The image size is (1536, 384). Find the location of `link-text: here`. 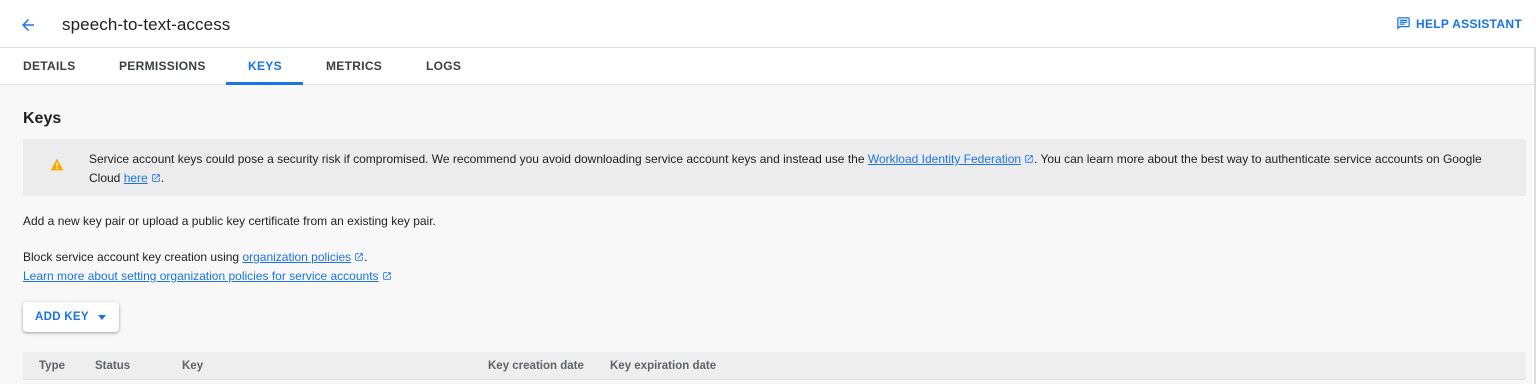

link-text: here is located at coordinates (135, 178).